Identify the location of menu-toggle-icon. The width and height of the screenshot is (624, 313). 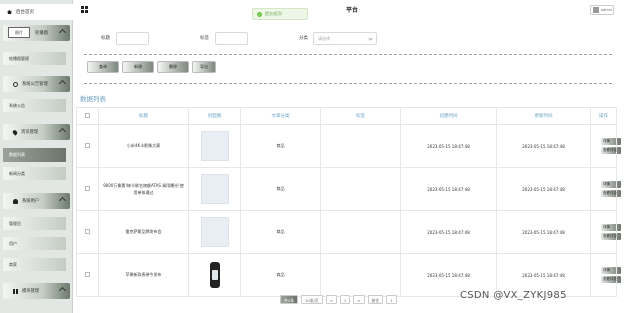
(84, 9).